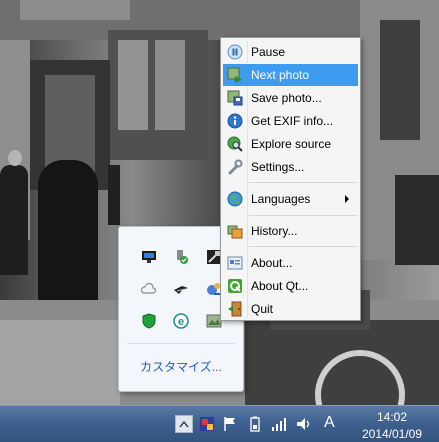 This screenshot has width=439, height=442. What do you see at coordinates (181, 289) in the screenshot?
I see `bird-icon` at bounding box center [181, 289].